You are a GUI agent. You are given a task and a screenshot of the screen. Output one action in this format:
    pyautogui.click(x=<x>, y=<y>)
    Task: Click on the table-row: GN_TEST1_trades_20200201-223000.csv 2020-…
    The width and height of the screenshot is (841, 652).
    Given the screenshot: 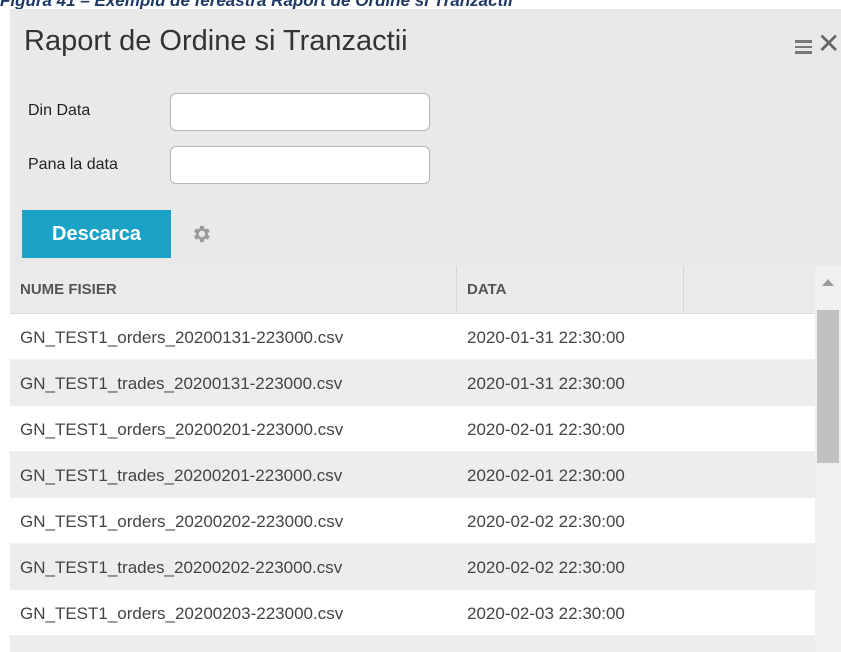 What is the action you would take?
    pyautogui.click(x=412, y=475)
    